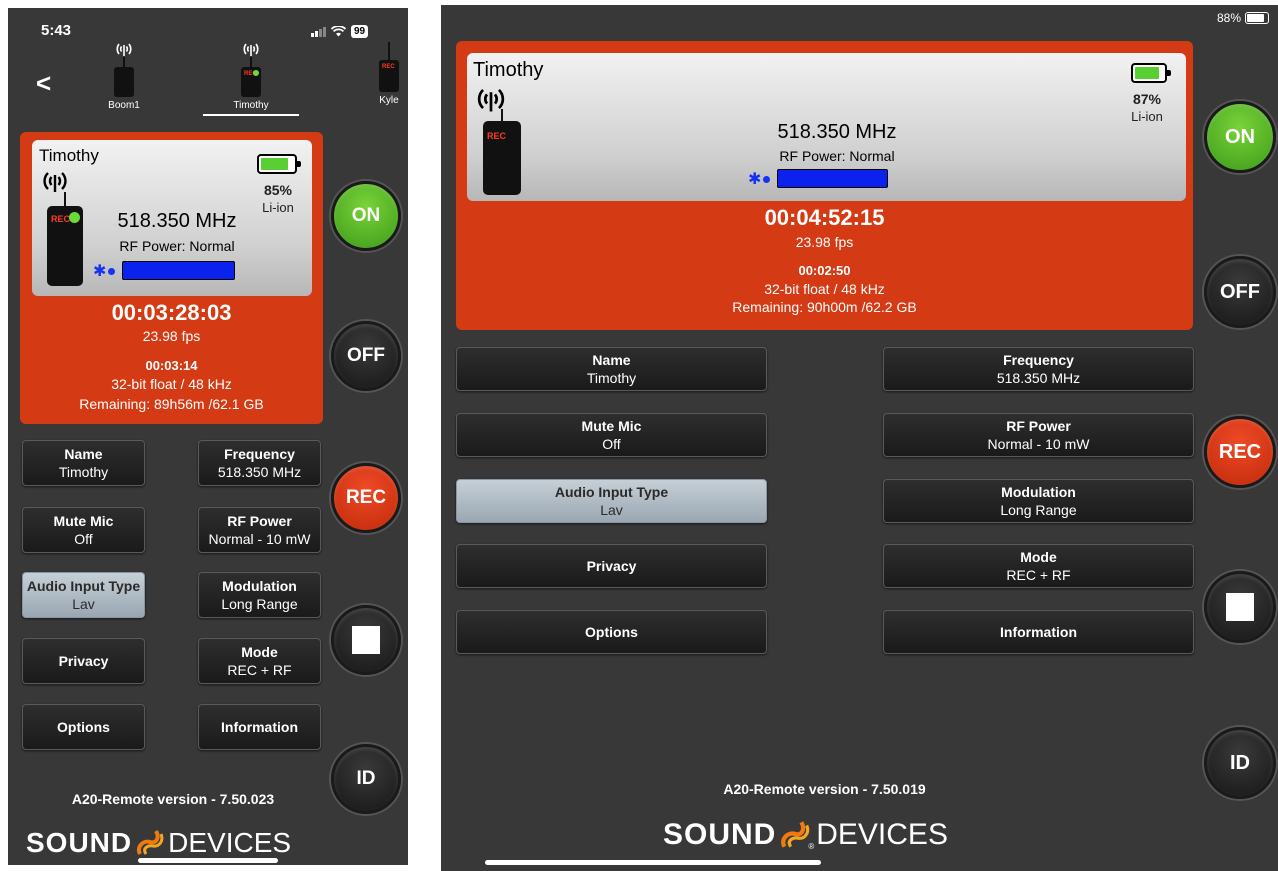 The height and width of the screenshot is (871, 1278). What do you see at coordinates (811, 846) in the screenshot?
I see `registered-mark: ®` at bounding box center [811, 846].